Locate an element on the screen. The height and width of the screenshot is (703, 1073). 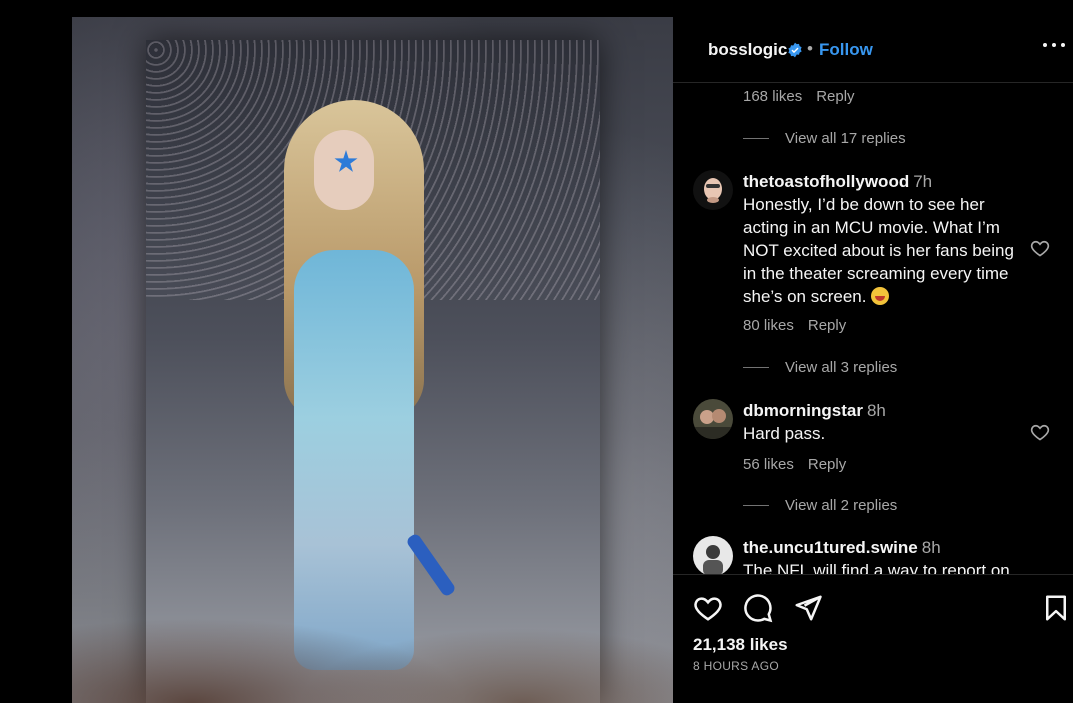
follow-button: Follow is located at coordinates (846, 50).